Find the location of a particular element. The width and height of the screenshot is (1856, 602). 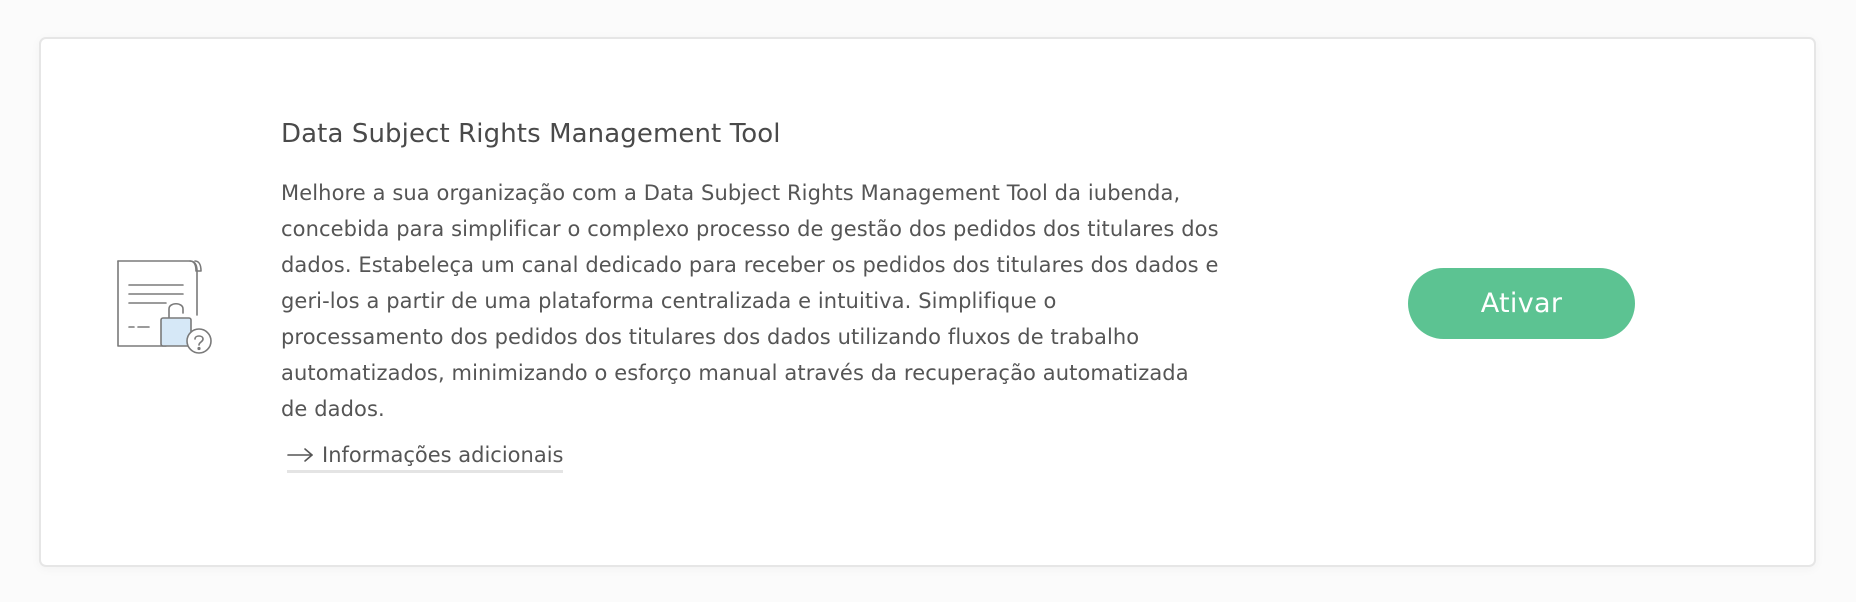

more-info-link: Informações adicionais is located at coordinates (425, 458).